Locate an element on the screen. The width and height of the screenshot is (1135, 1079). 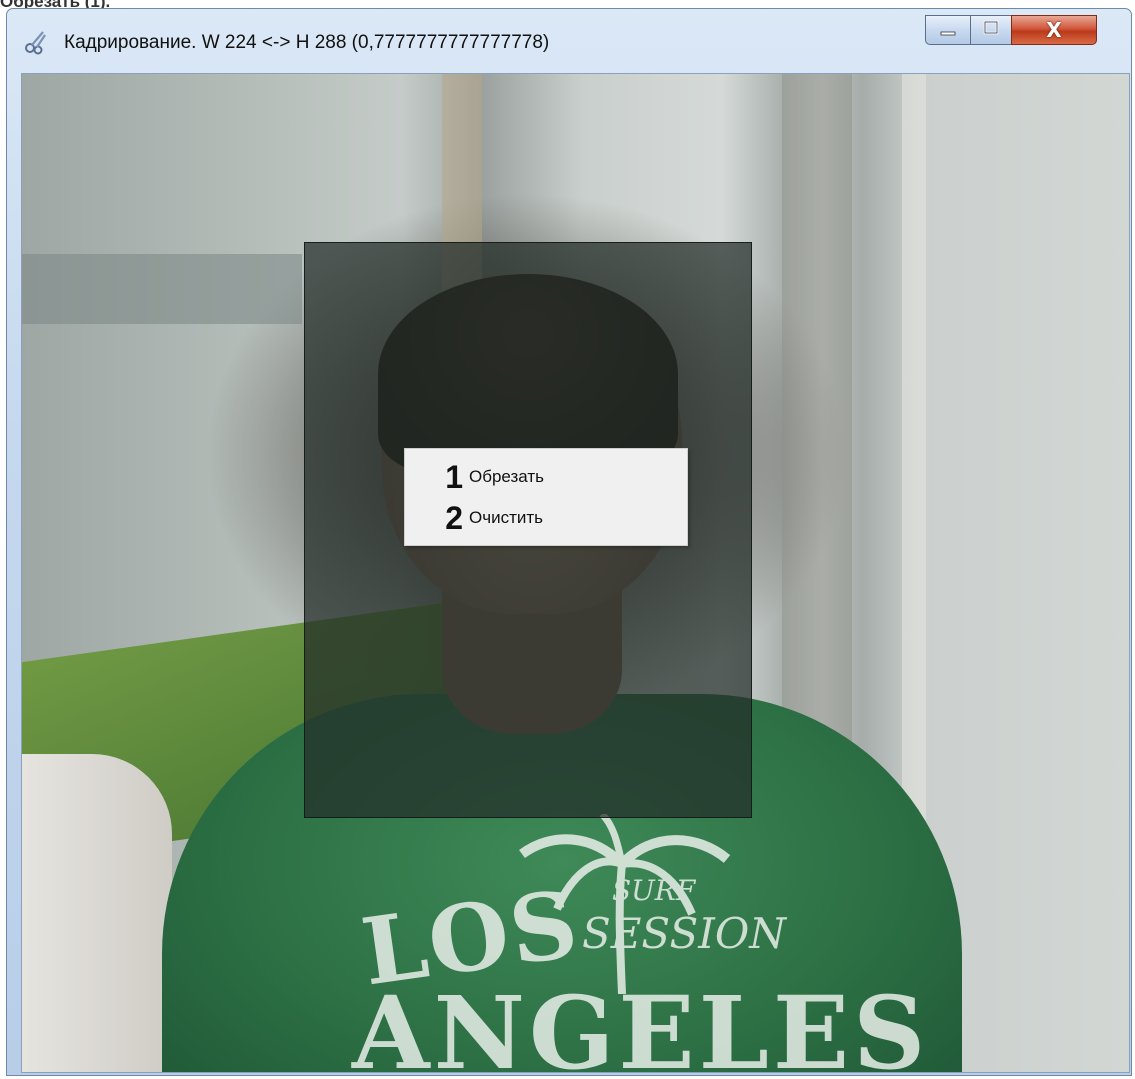
menu-item-label: Обрезать is located at coordinates (507, 476).